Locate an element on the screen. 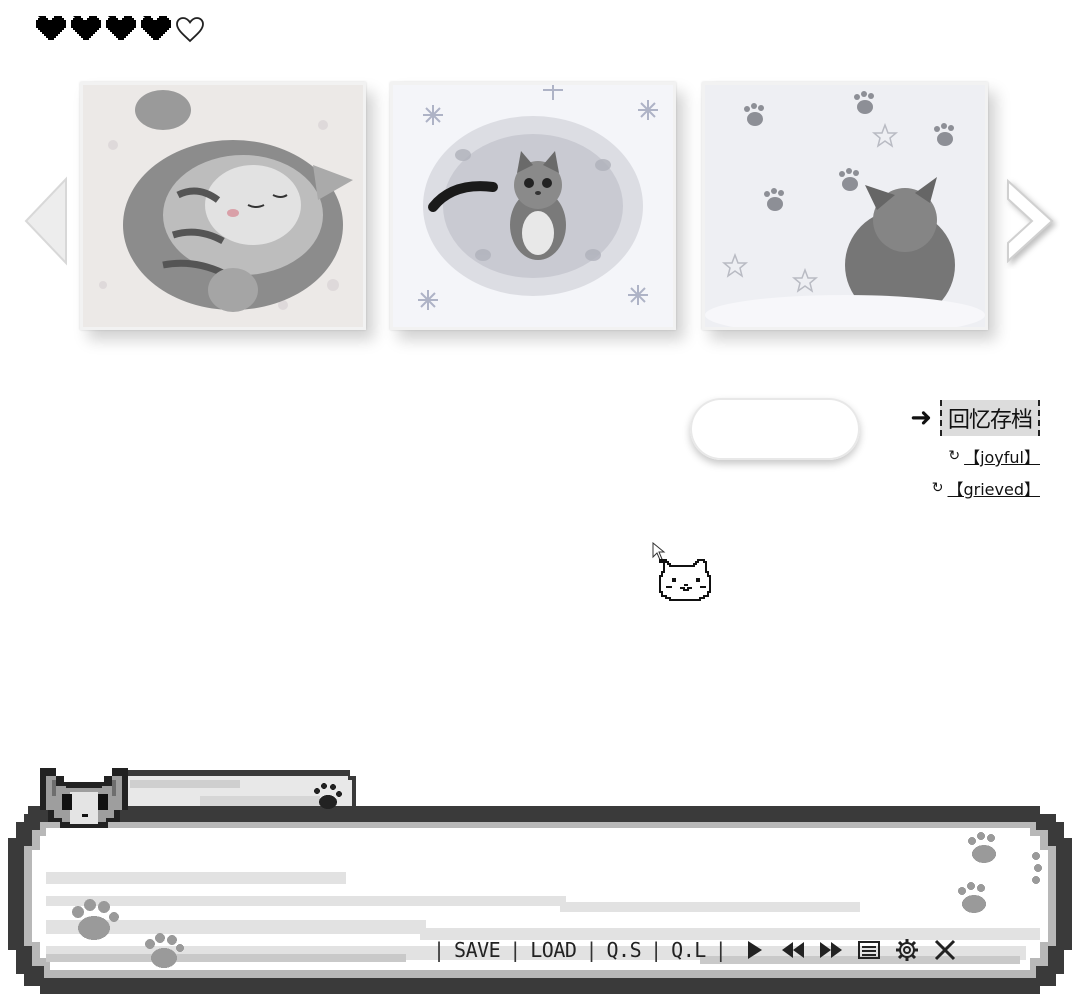 Image resolution: width=1080 pixels, height=996 pixels. menu-icon is located at coordinates (868, 950).